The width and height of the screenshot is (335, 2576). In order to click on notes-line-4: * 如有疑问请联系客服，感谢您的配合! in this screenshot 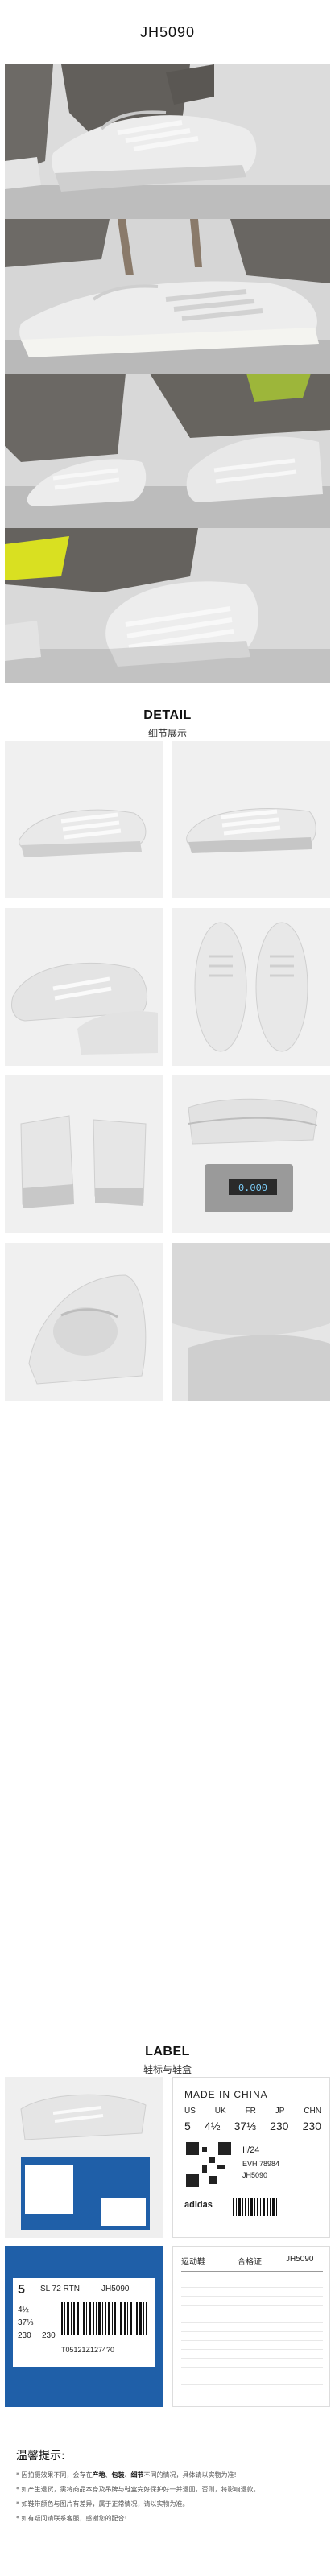, I will do `click(71, 2518)`.